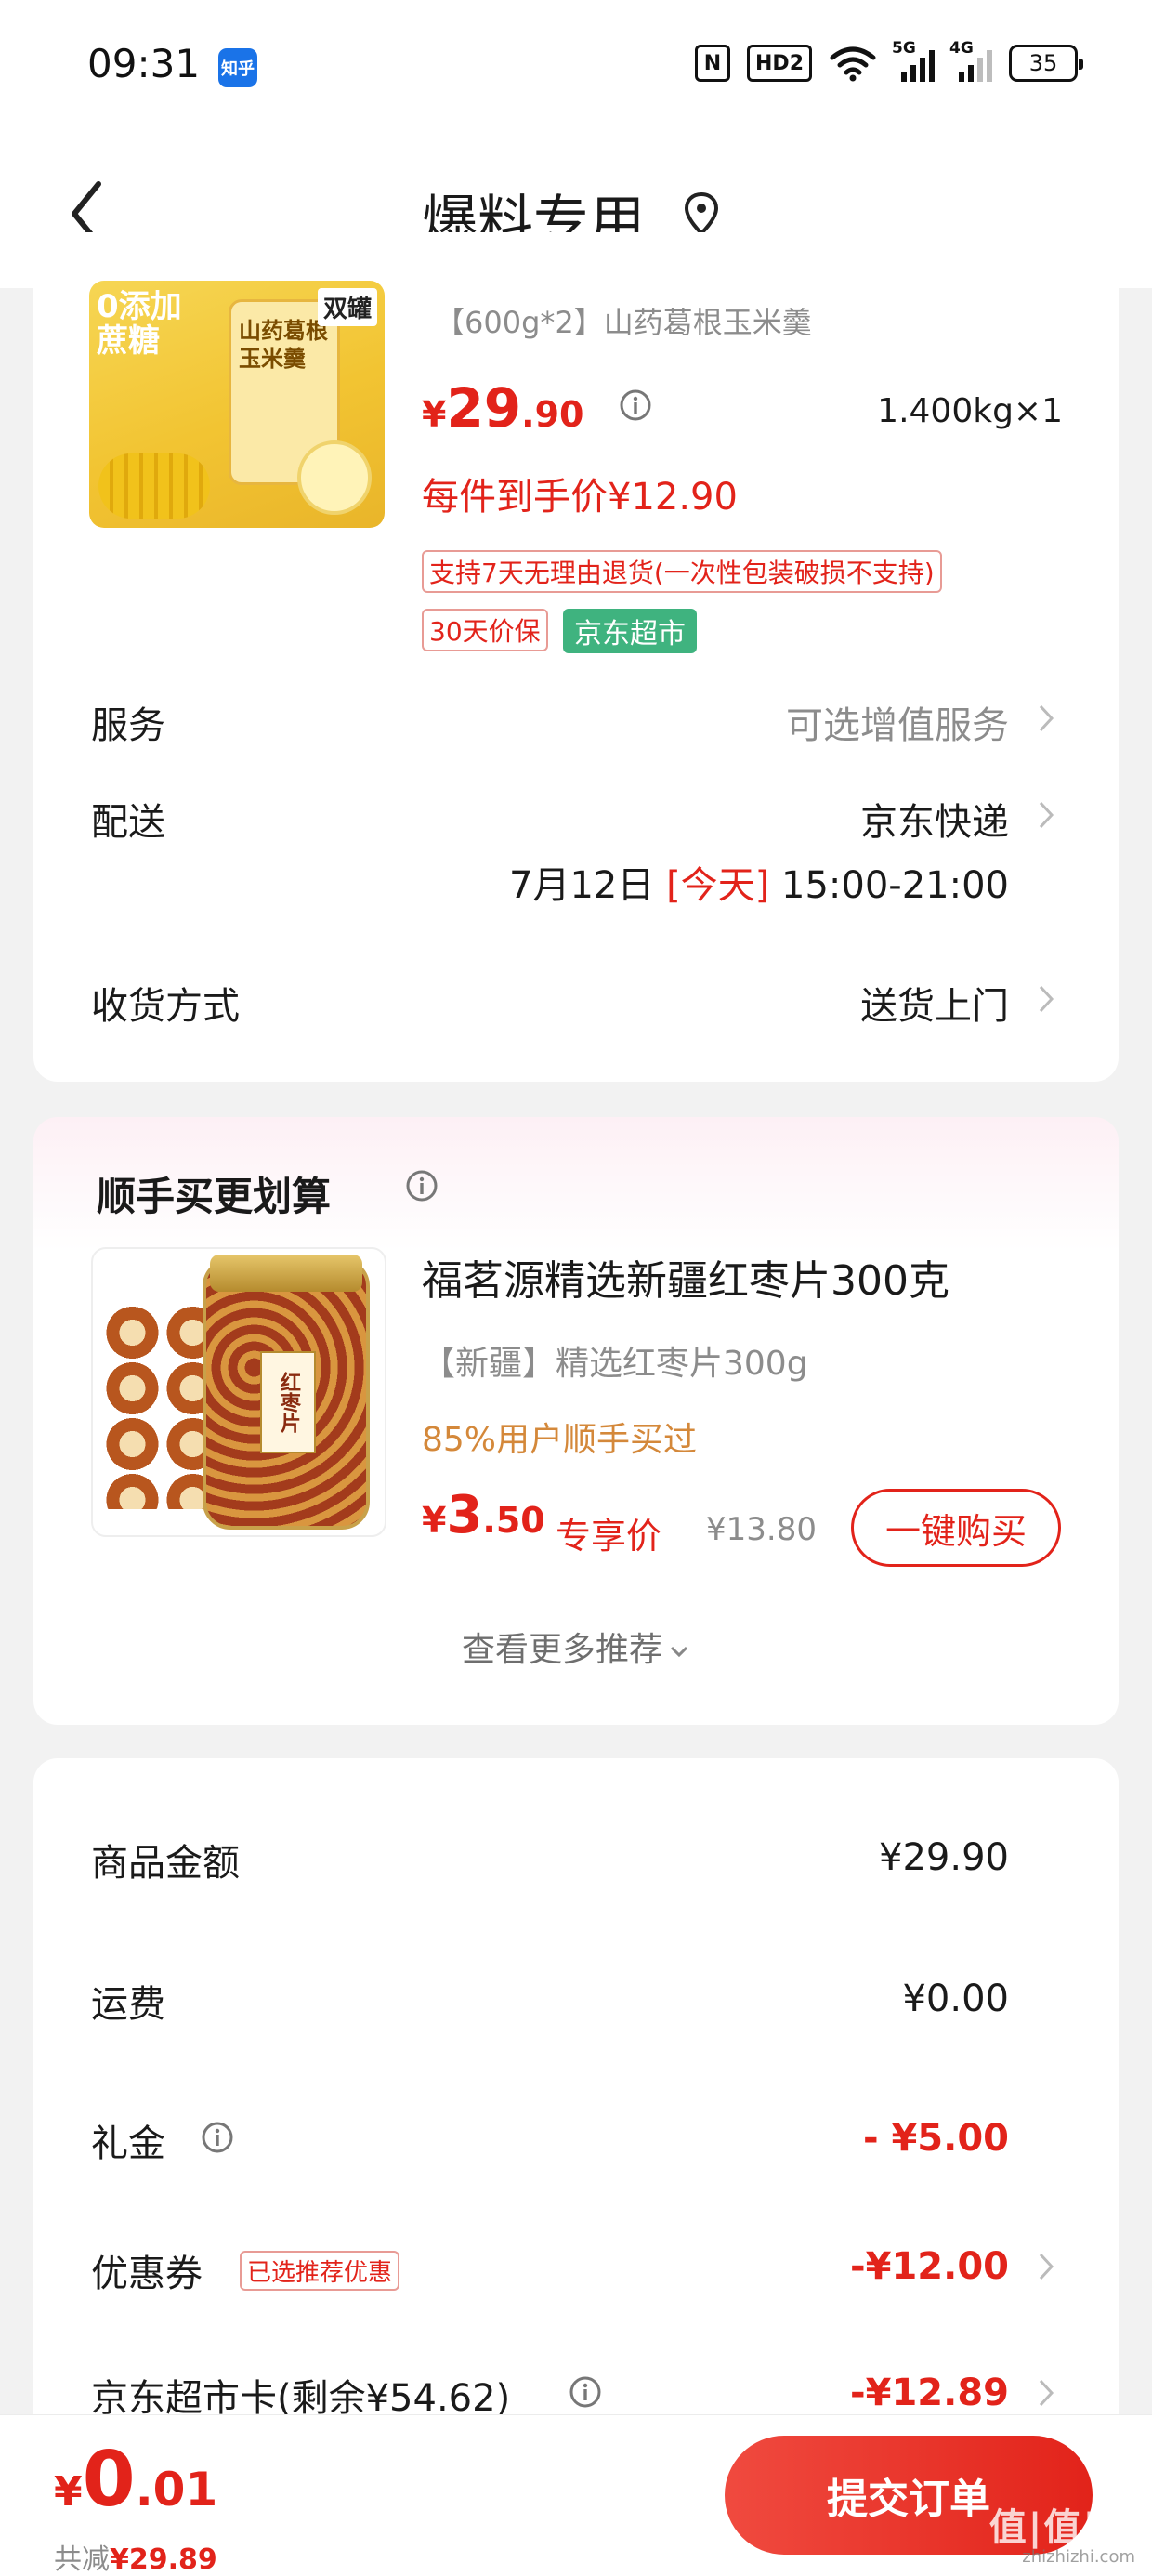 Image resolution: width=1152 pixels, height=2576 pixels. I want to click on goods-amount-value: ¥29.90, so click(944, 1857).